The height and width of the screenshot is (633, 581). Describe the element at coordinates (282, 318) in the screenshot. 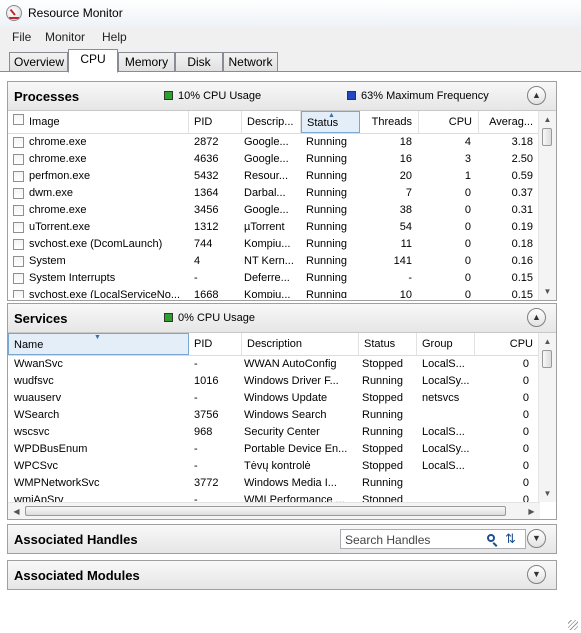

I see `services-header: Services 0% CPU Usage ▲` at that location.